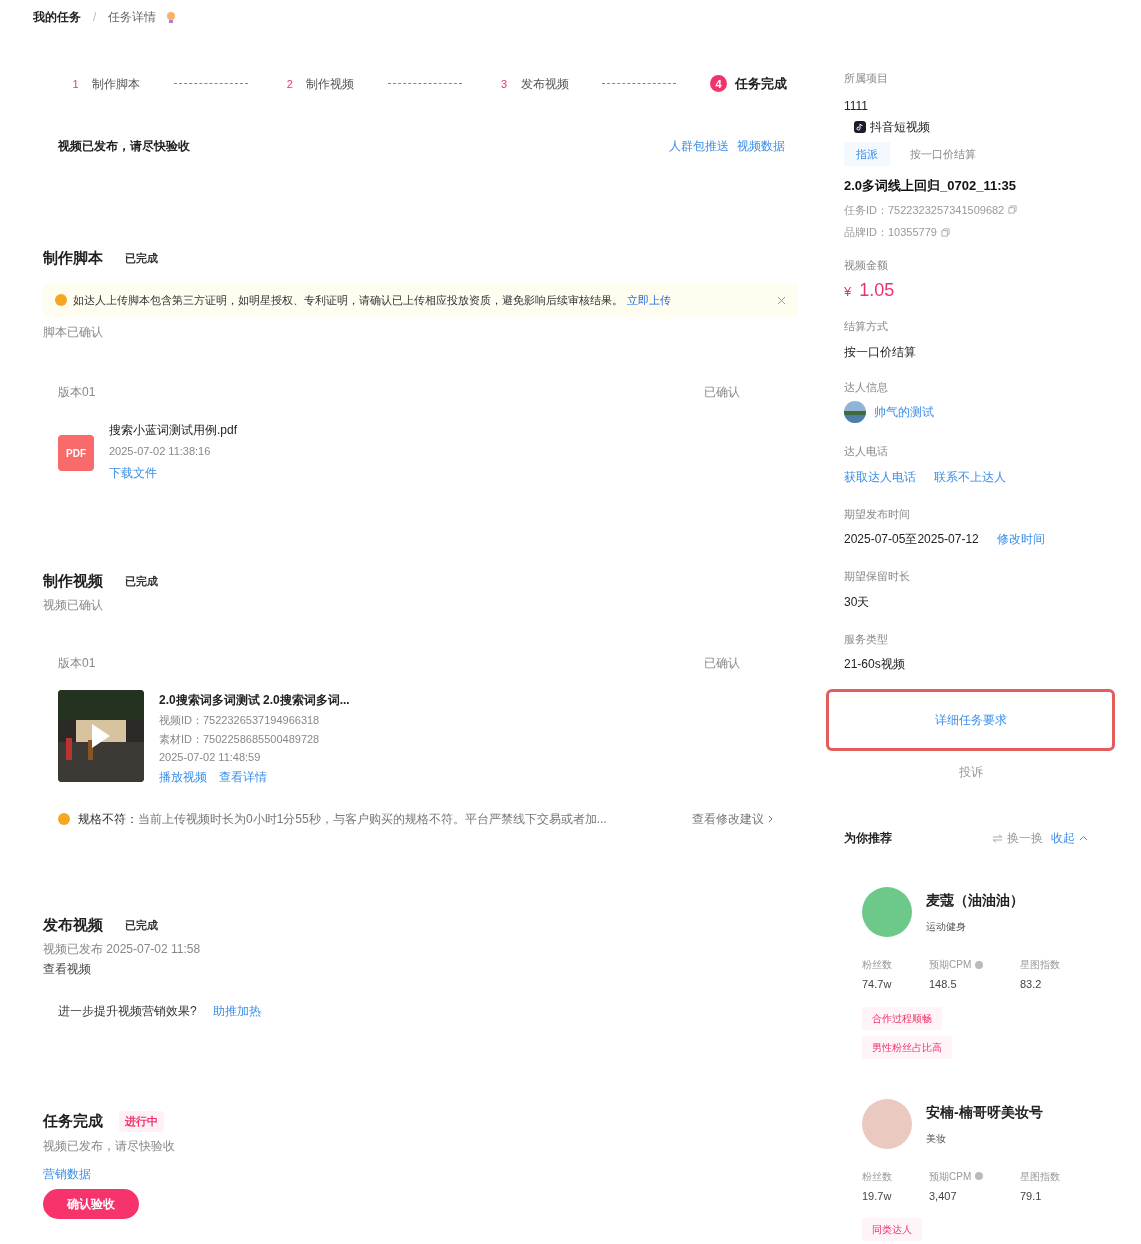 The height and width of the screenshot is (1244, 1141). Describe the element at coordinates (348, 300) in the screenshot. I see `alert-text: 如达人上传脚本包含第三方证明，如明星授权、专利证明，请确认已上传相应投放资质，避免影响后续审核结果。` at that location.